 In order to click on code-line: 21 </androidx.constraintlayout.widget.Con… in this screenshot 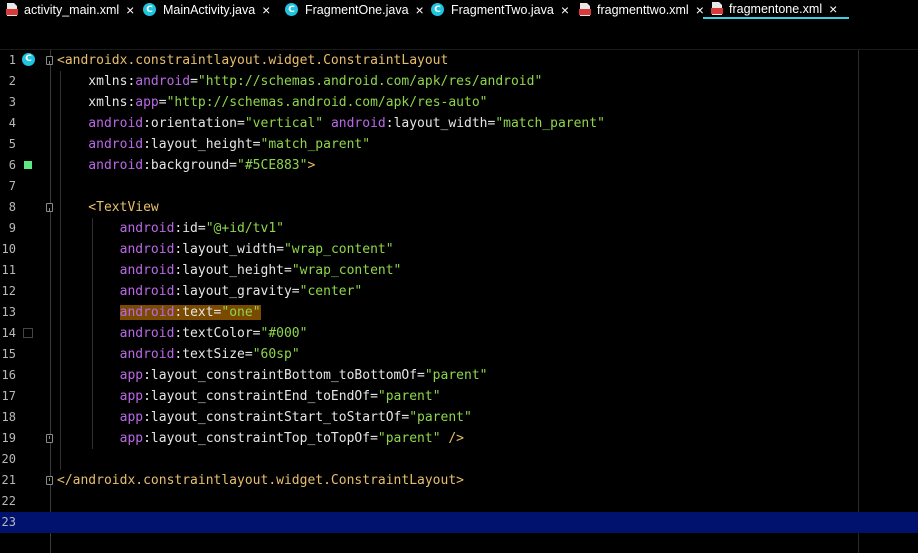, I will do `click(459, 480)`.